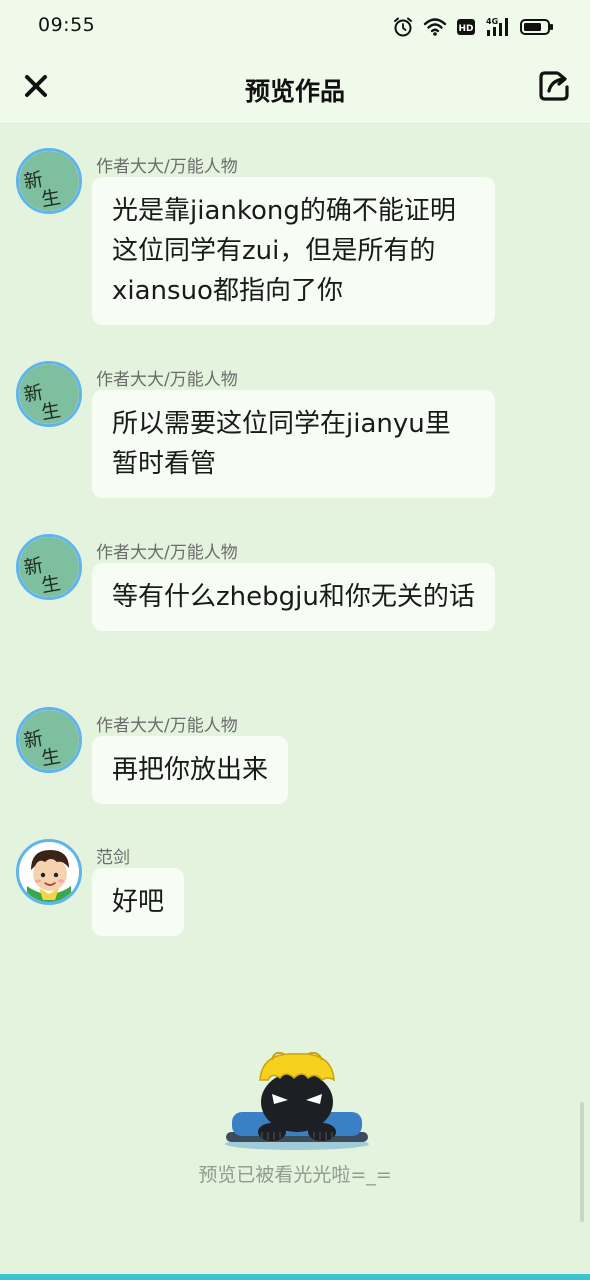  I want to click on message-bubble: 所以需要这位同学在jianyu里暂时看管, so click(293, 444).